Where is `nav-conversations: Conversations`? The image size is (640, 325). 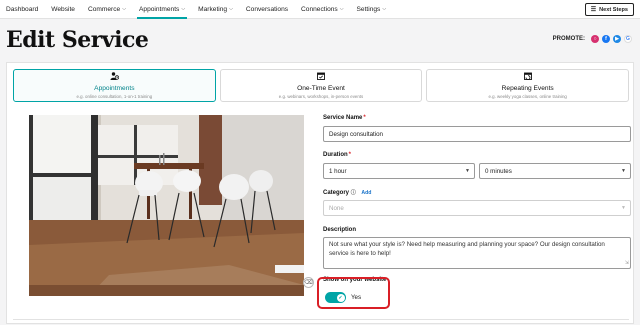
nav-conversations: Conversations is located at coordinates (267, 9).